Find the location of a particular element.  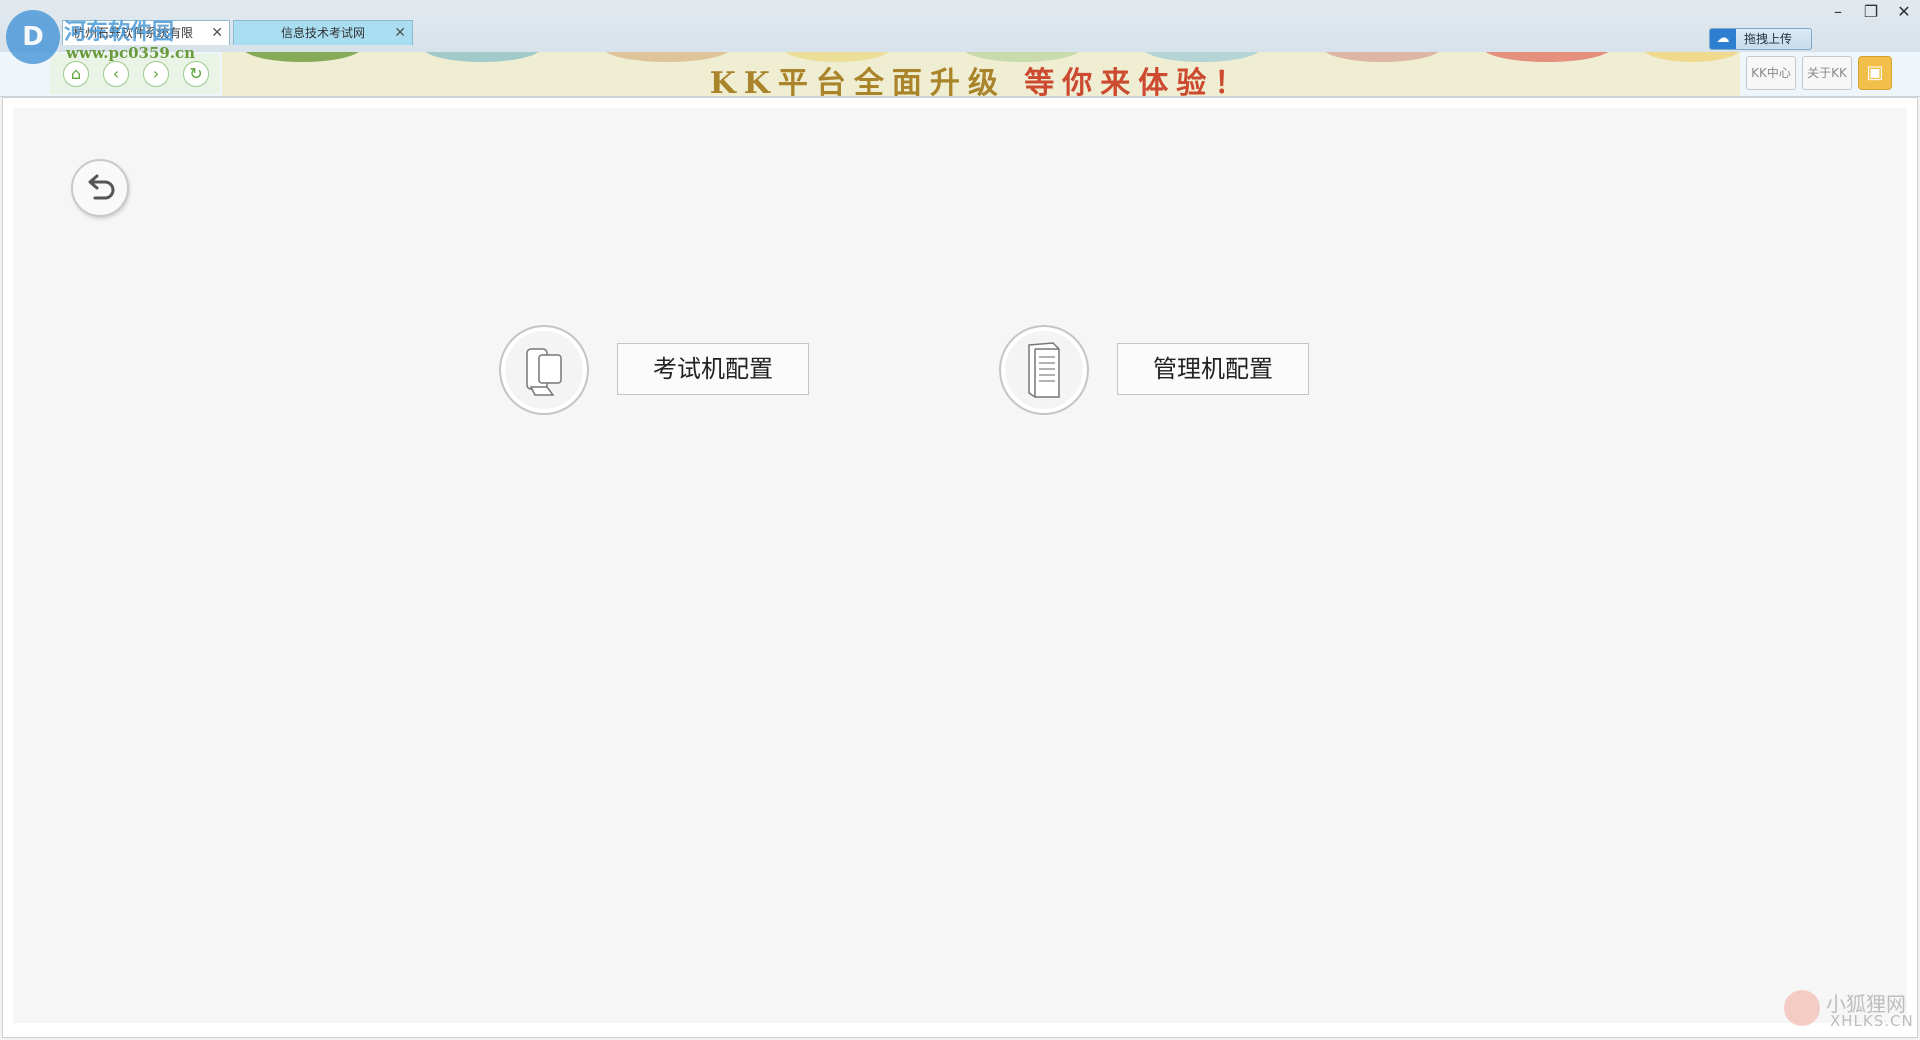

tab-label: 信息技术考试网 is located at coordinates (322, 33).